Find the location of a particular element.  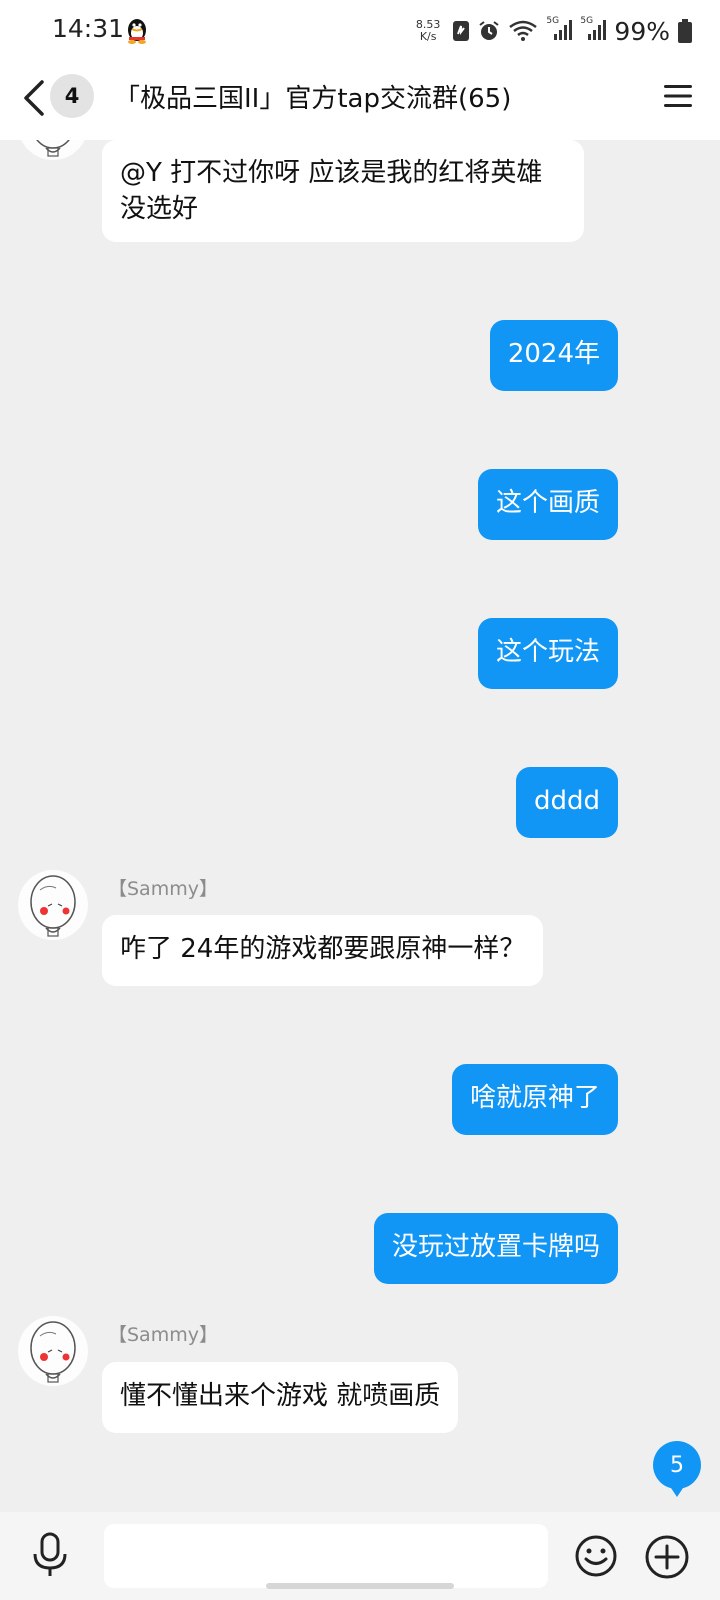

menu-icon is located at coordinates (678, 96).